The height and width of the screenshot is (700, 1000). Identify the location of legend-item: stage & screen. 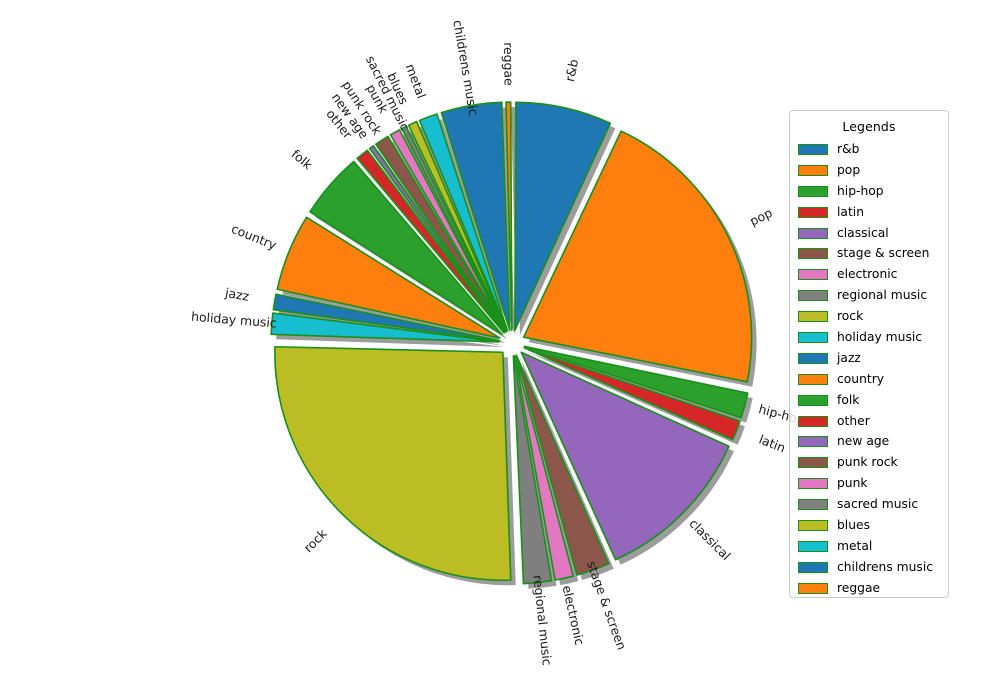
(869, 253).